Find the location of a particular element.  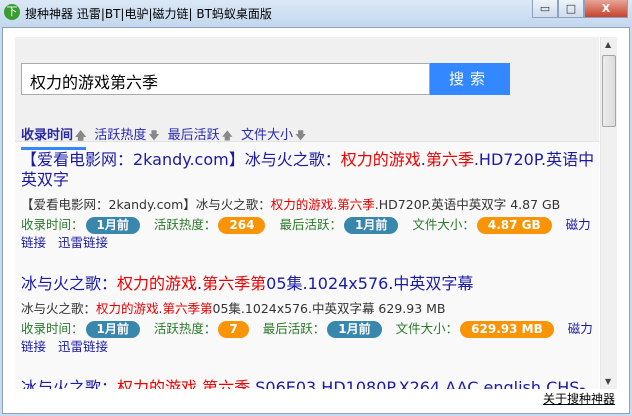

desc-text: 05集.1024x576.中英双字幕 629.93 MB is located at coordinates (329, 308).